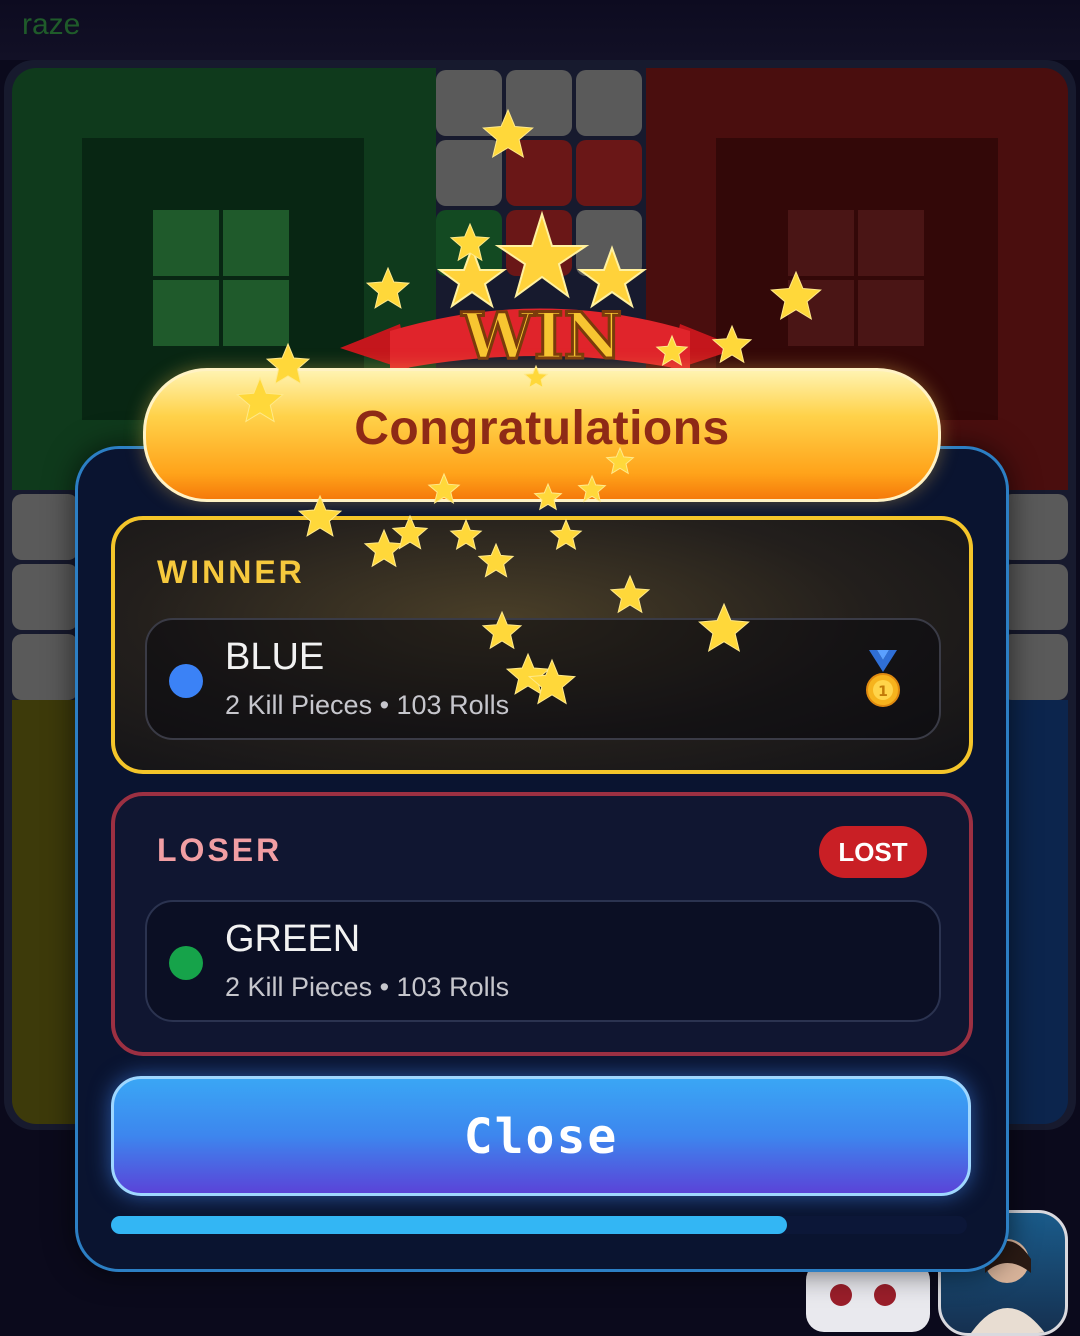 This screenshot has height=1336, width=1080. I want to click on progress-bar-fill, so click(449, 1225).